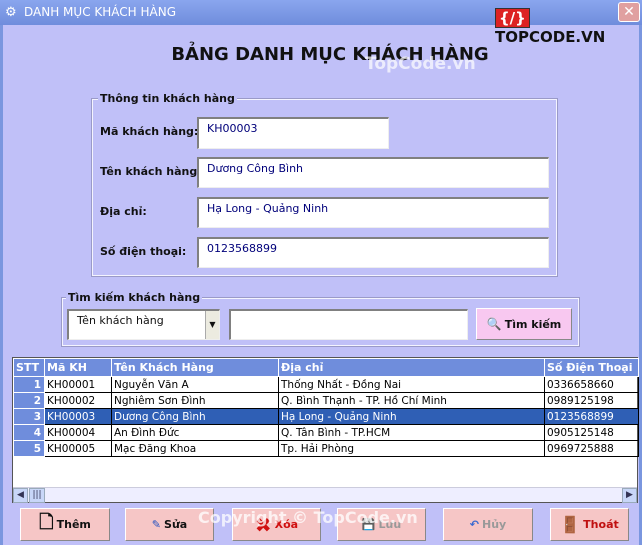  I want to click on cell-ma-kh: KH00004, so click(78, 432).